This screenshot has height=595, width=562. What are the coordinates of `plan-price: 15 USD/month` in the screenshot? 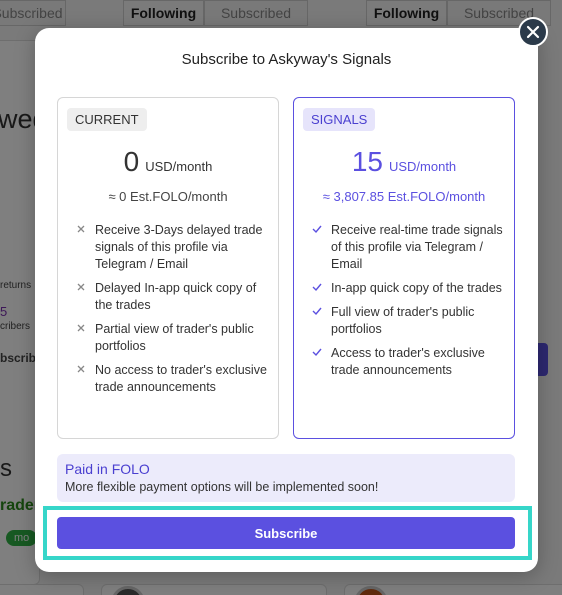 It's located at (404, 162).